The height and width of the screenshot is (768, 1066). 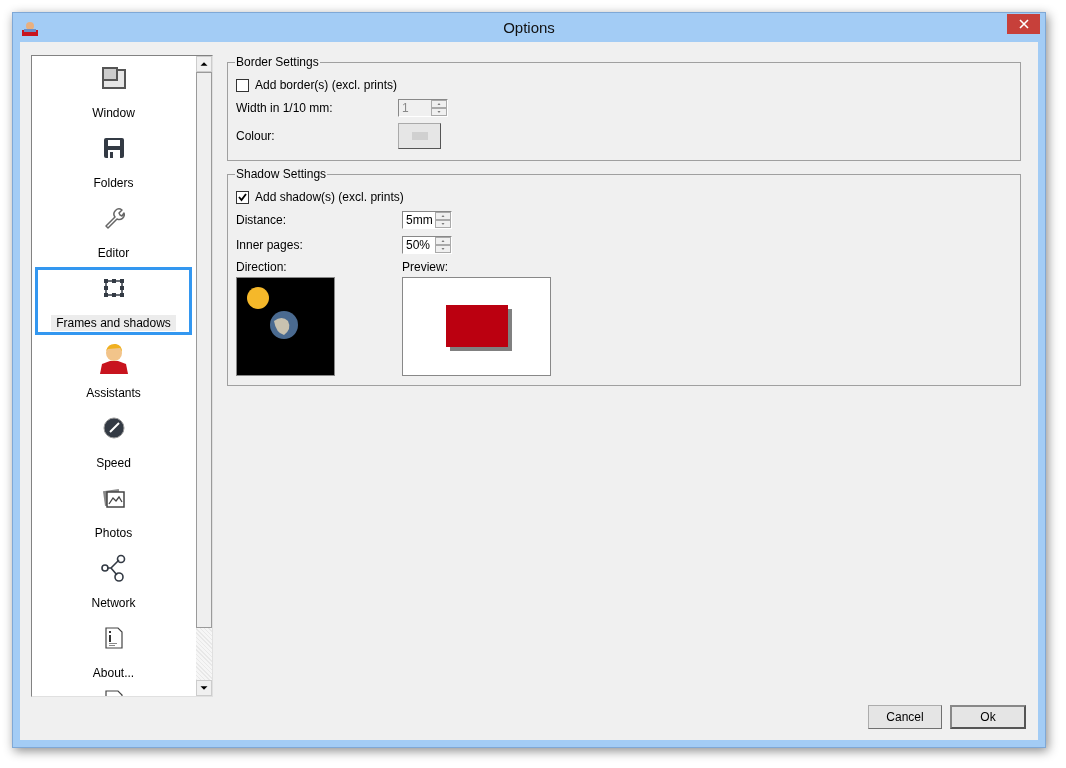 I want to click on checkbox-label: Add shadow(s) (excl. prints), so click(x=329, y=197).